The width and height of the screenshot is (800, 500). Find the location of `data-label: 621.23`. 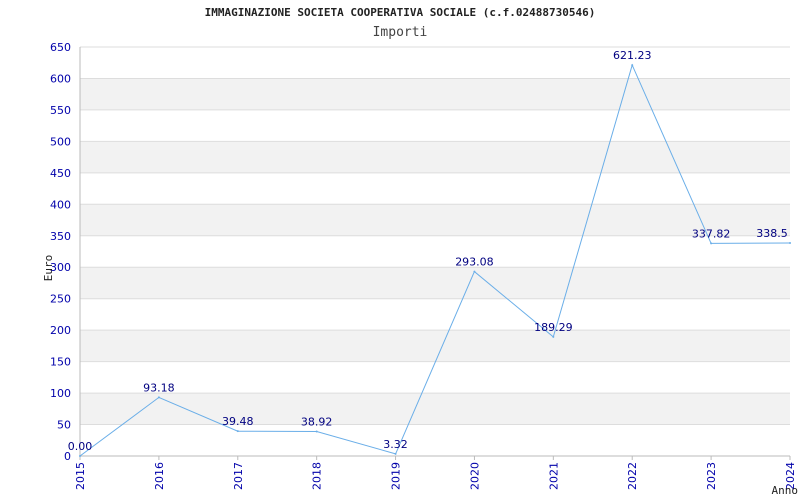

data-label: 621.23 is located at coordinates (632, 55).